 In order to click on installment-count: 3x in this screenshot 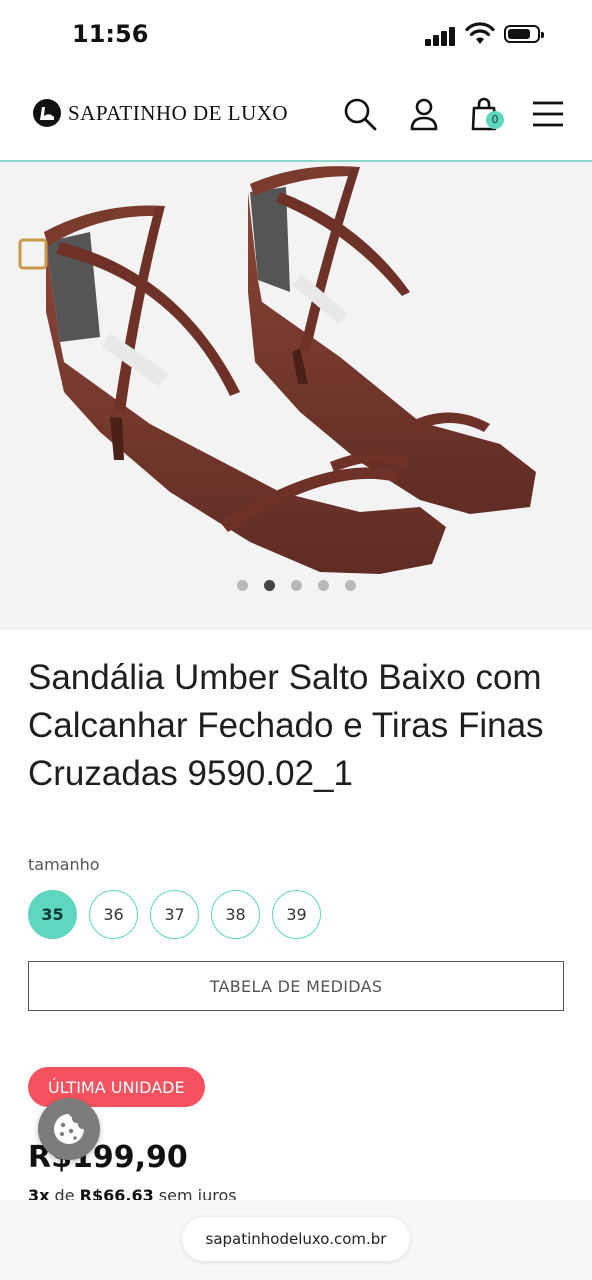, I will do `click(39, 1193)`.